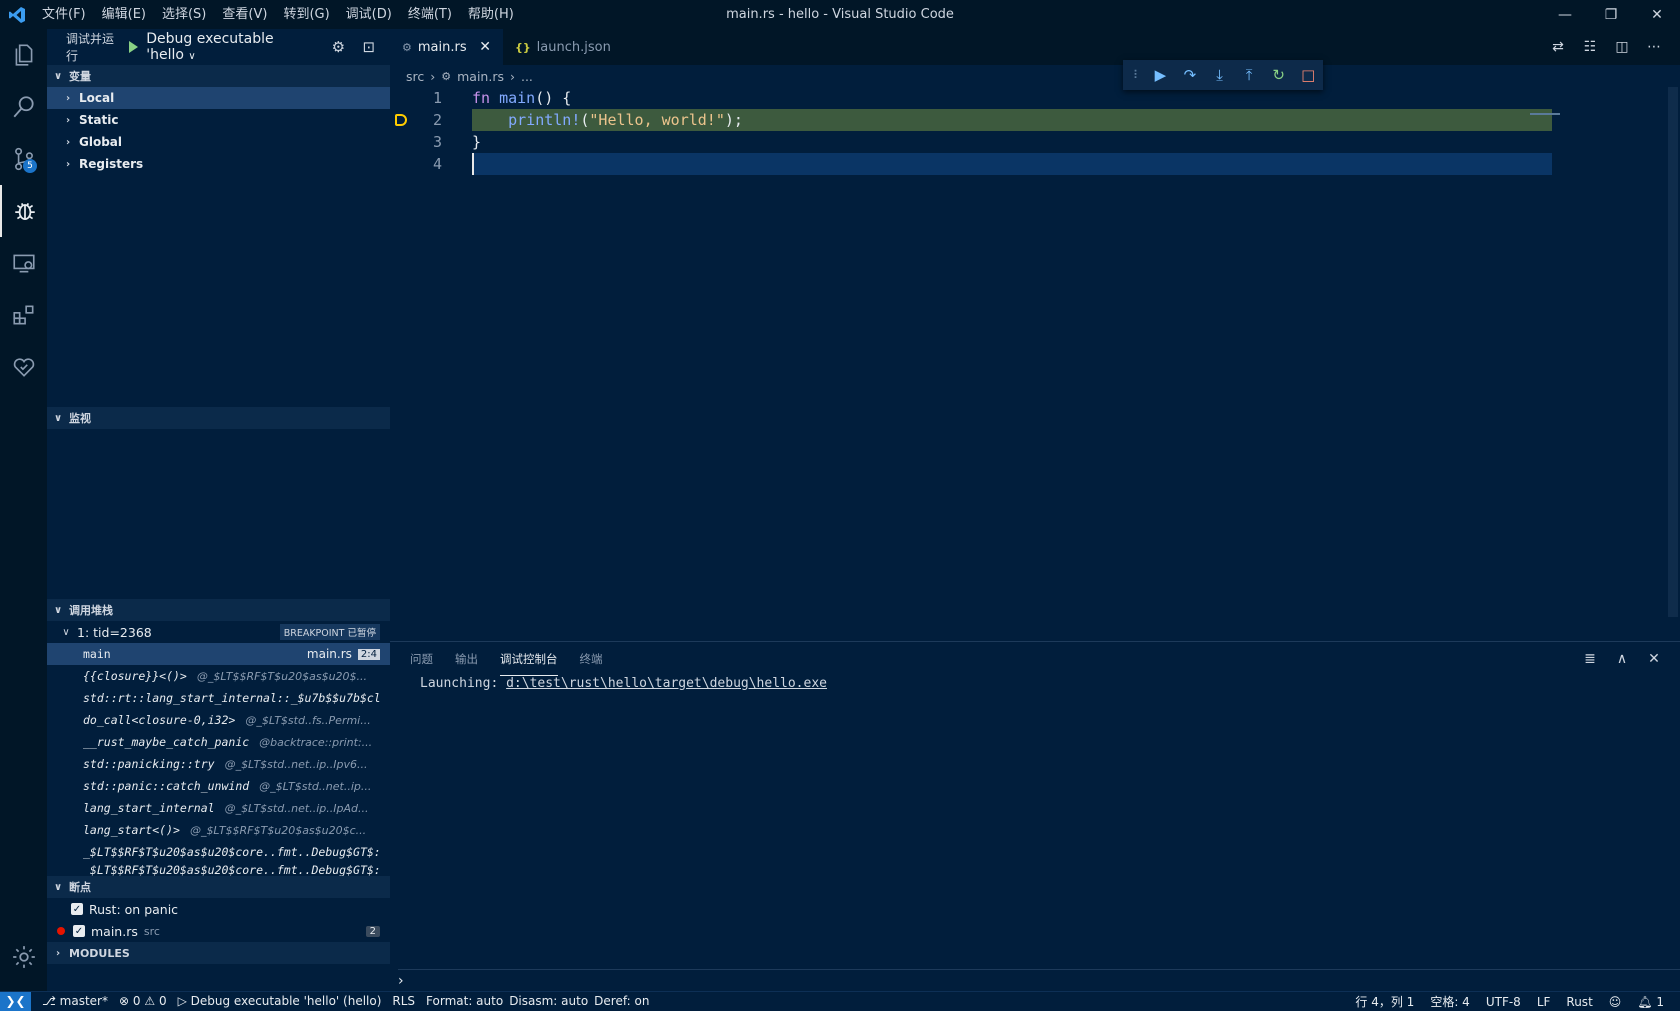 The width and height of the screenshot is (1680, 1011). Describe the element at coordinates (15, 1001) in the screenshot. I see `remote-indicator: ❯❮` at that location.